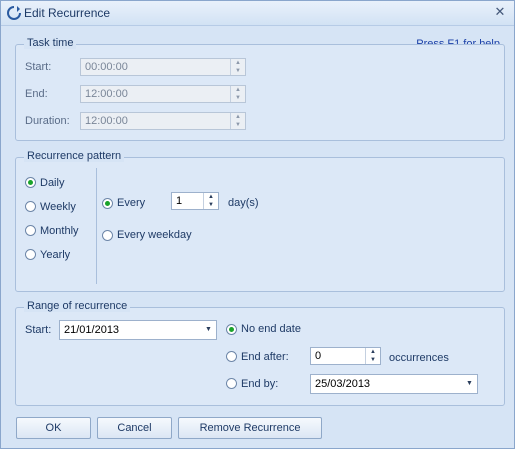 Image resolution: width=515 pixels, height=449 pixels. I want to click on range-start-value: 21/01/2013, so click(92, 330).